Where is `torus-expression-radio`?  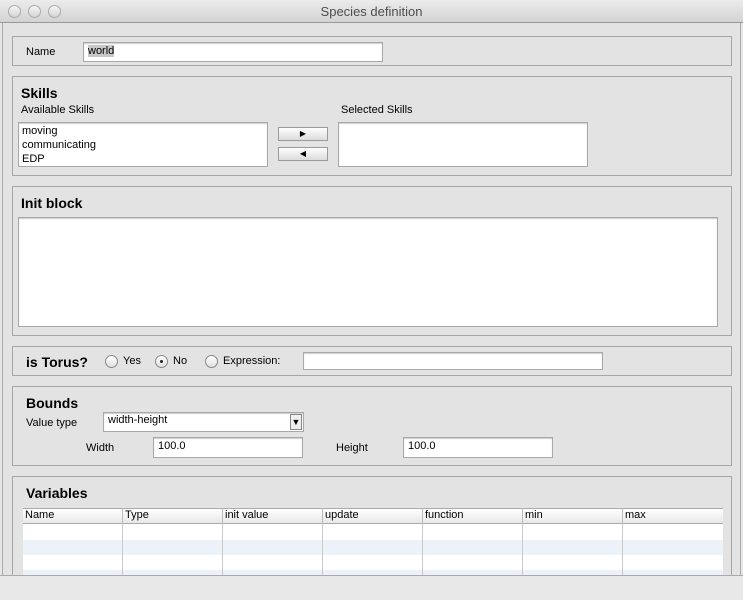
torus-expression-radio is located at coordinates (211, 361).